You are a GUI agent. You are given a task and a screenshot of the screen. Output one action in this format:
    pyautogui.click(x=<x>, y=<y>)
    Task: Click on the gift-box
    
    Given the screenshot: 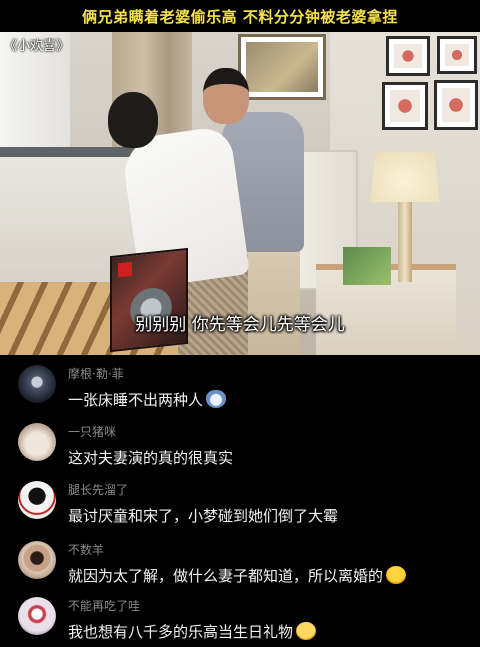 What is the action you would take?
    pyautogui.click(x=367, y=266)
    